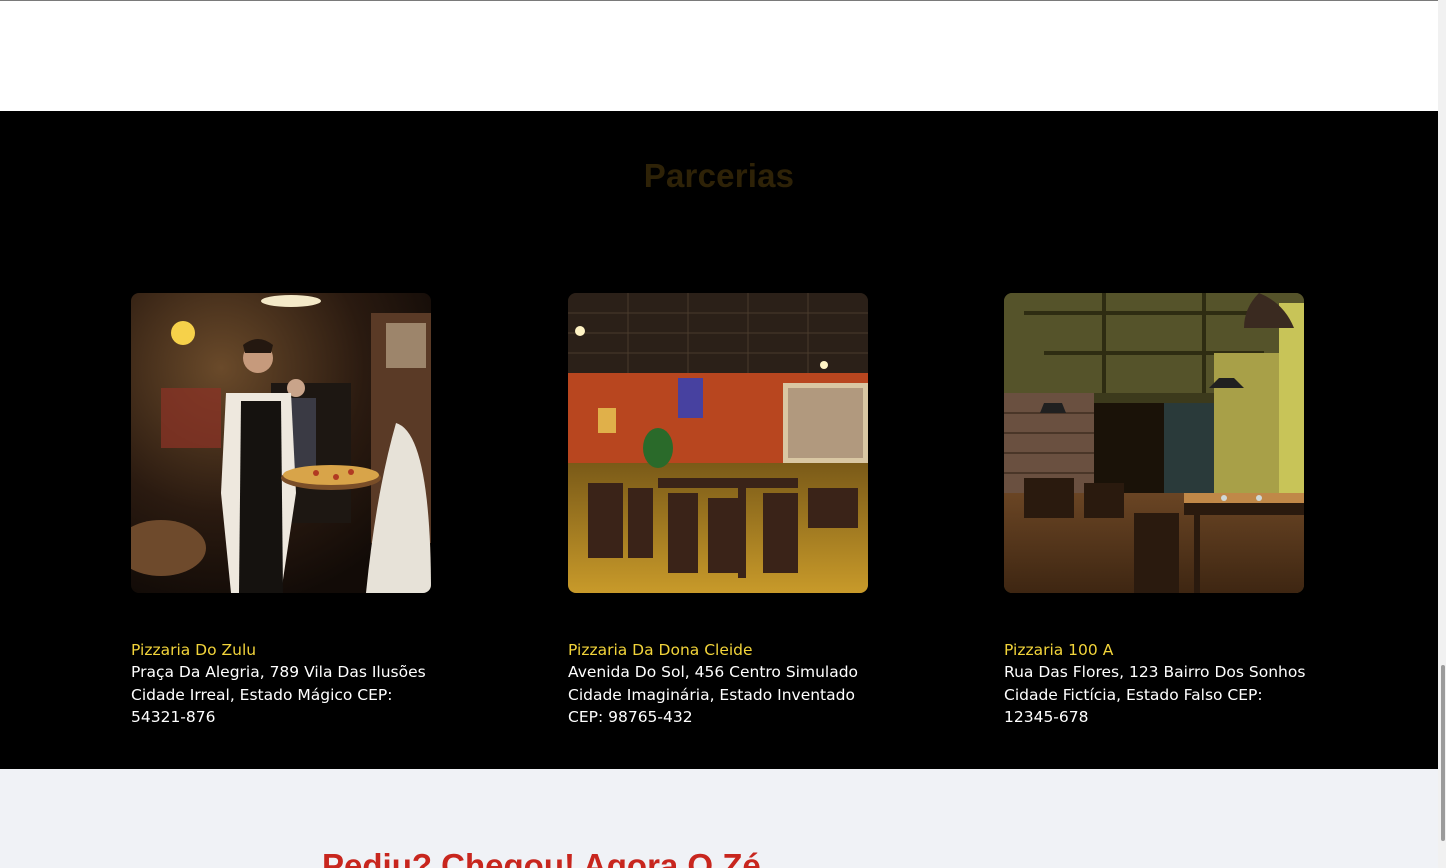 The image size is (1446, 868). What do you see at coordinates (660, 650) in the screenshot?
I see `partner-name: Pizzaria Da Dona Cleide` at bounding box center [660, 650].